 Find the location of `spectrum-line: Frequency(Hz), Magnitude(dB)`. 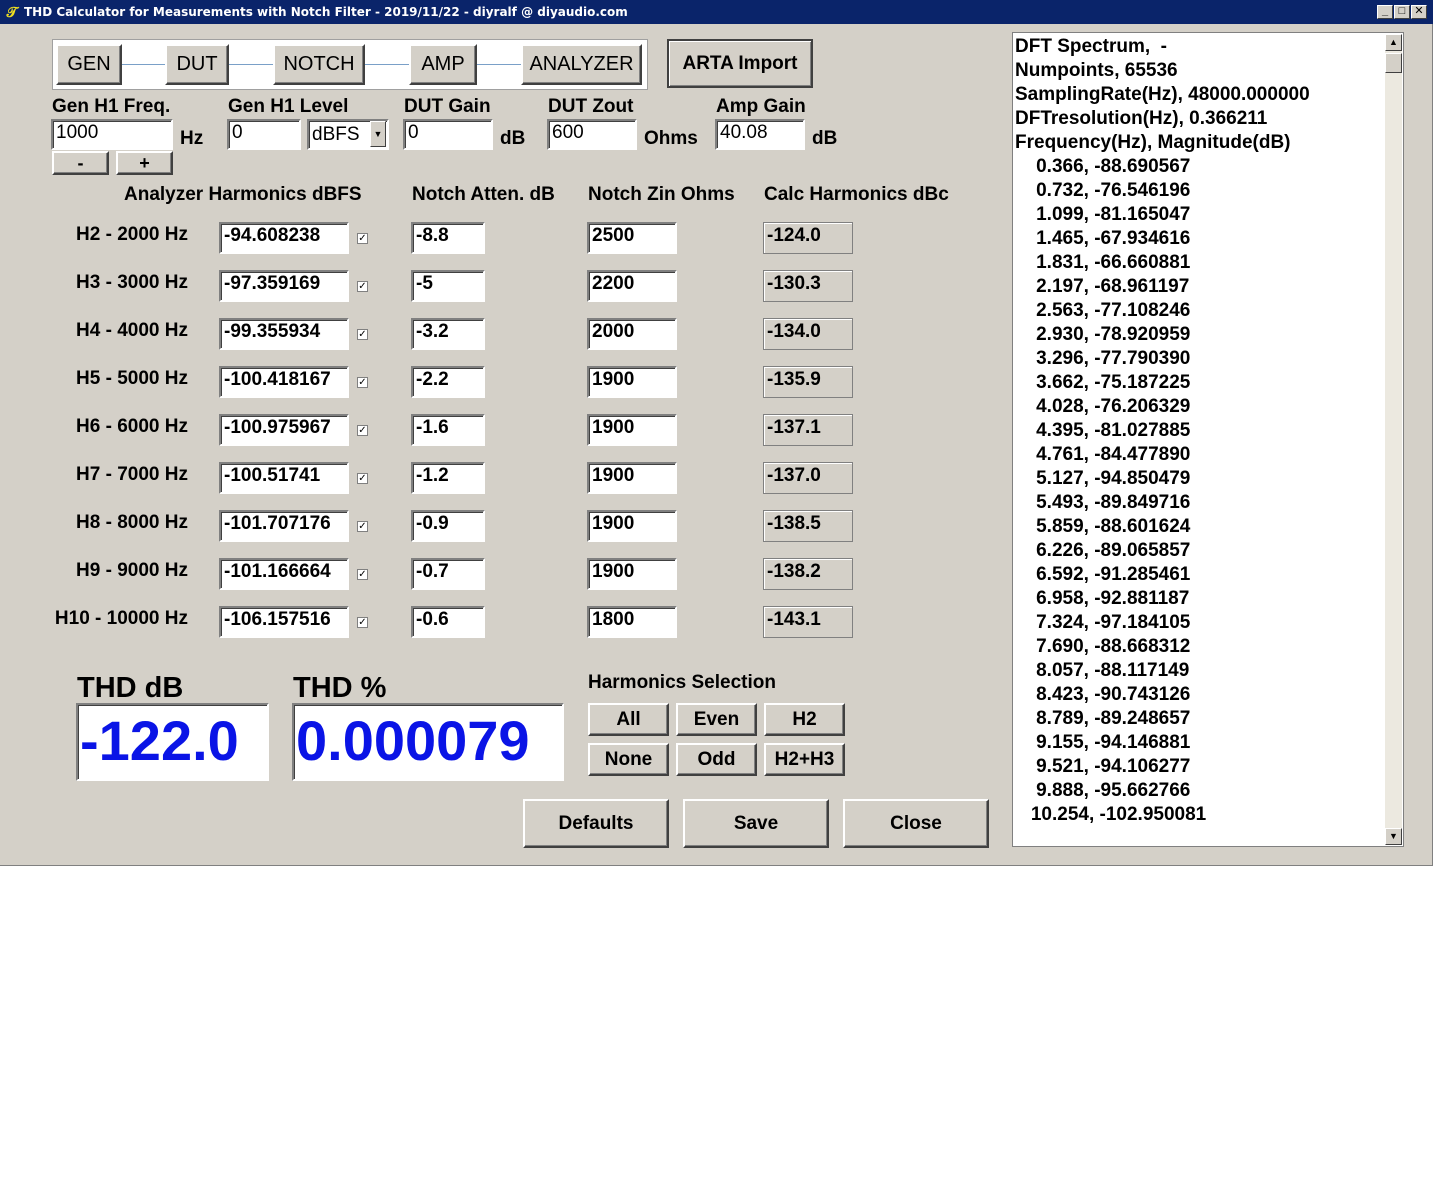

spectrum-line: Frequency(Hz), Magnitude(dB) is located at coordinates (1153, 142).